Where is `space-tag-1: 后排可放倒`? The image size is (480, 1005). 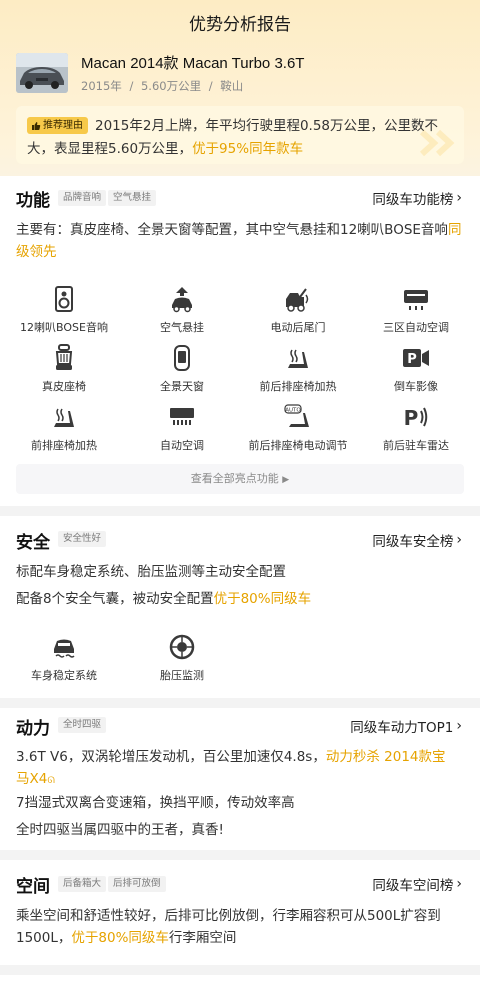
space-tag-1: 后排可放倒 is located at coordinates (137, 884).